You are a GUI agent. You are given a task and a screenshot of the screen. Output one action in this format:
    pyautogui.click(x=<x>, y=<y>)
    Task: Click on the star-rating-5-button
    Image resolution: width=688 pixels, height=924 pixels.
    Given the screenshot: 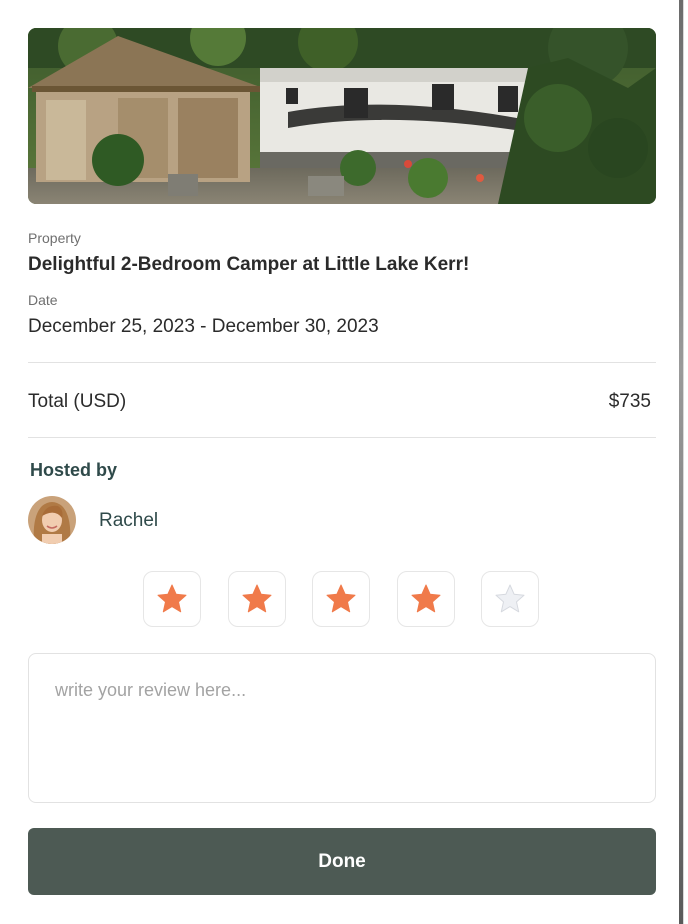 What is the action you would take?
    pyautogui.click(x=510, y=599)
    